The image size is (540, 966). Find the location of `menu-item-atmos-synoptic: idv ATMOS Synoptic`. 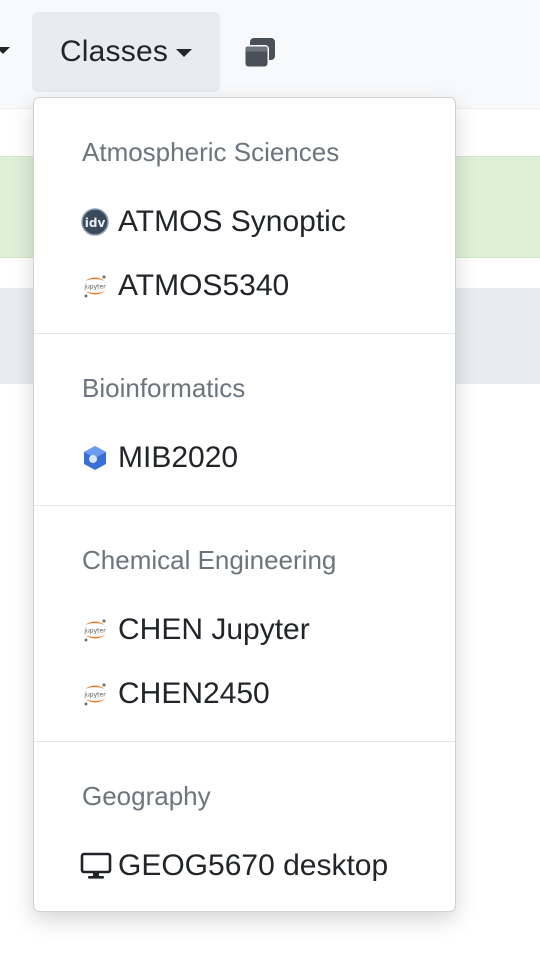

menu-item-atmos-synoptic: idv ATMOS Synoptic is located at coordinates (244, 222).